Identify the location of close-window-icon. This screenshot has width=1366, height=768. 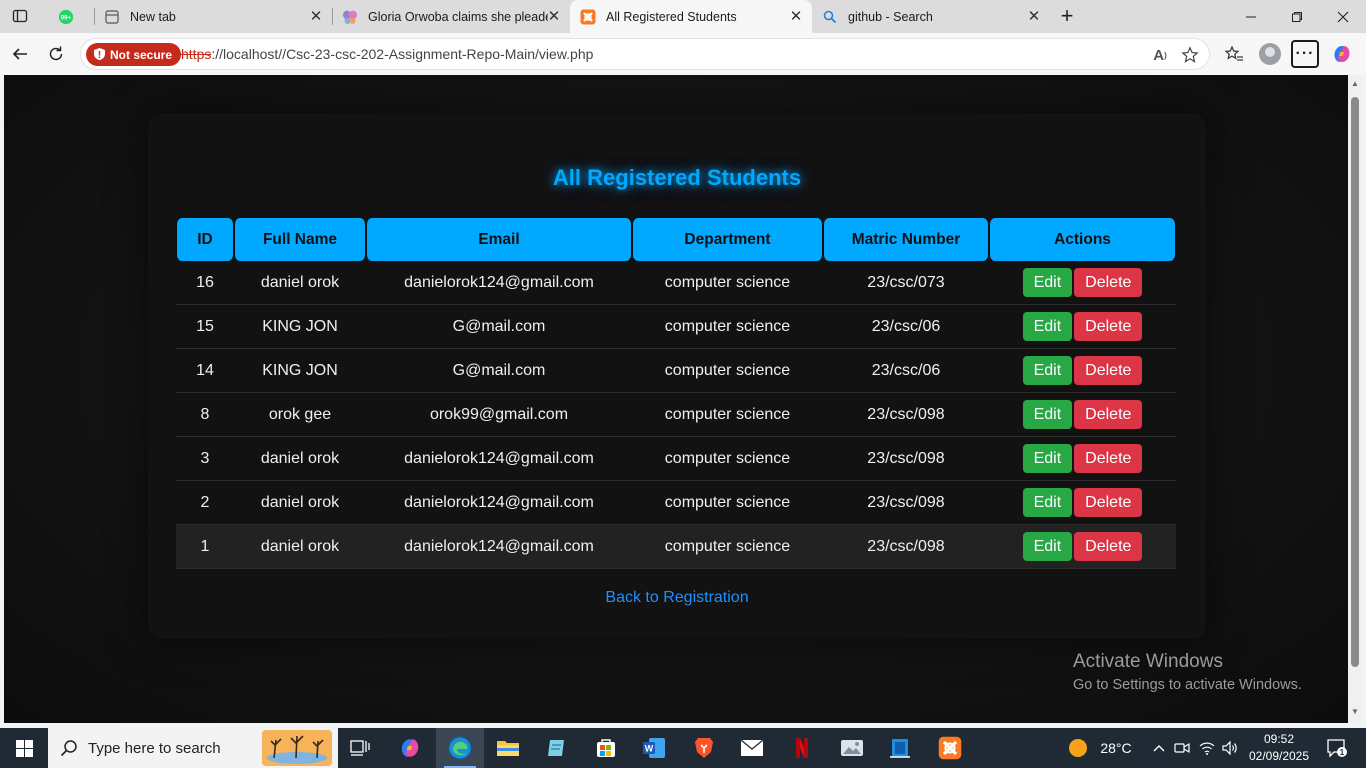
(1343, 16).